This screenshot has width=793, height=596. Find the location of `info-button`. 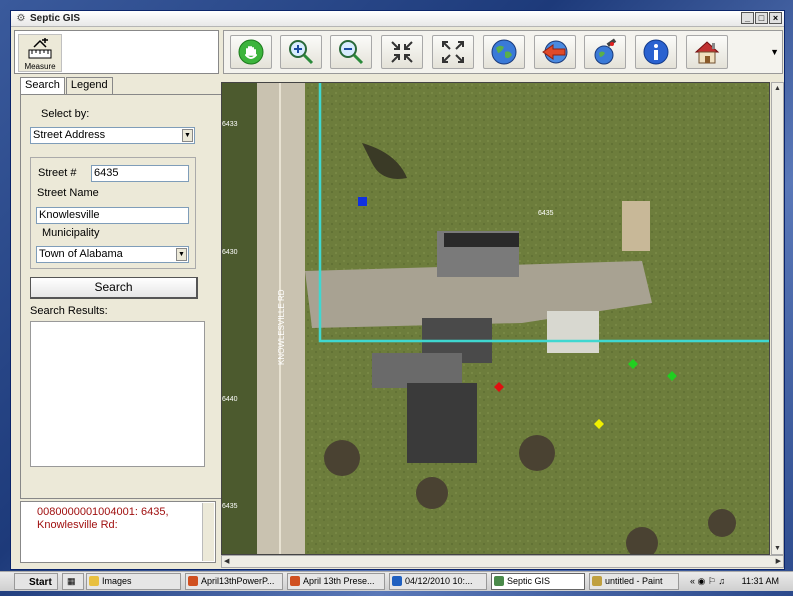

info-button is located at coordinates (656, 52).